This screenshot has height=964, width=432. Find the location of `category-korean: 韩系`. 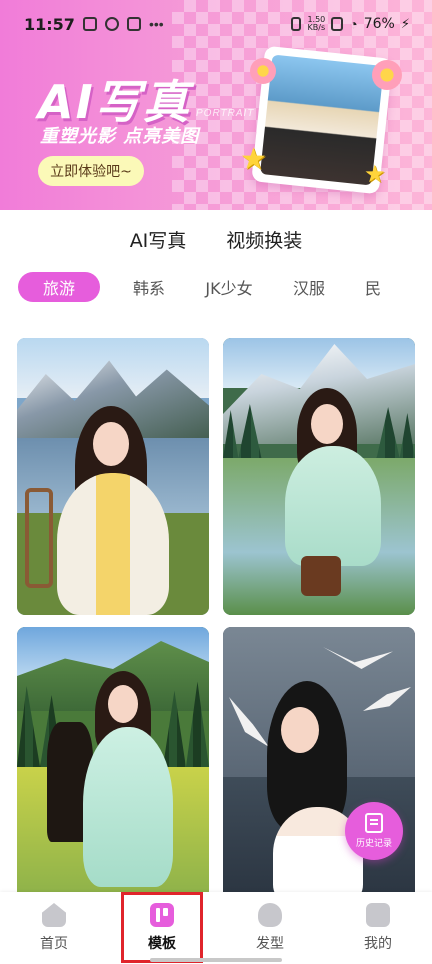

category-korean: 韩系 is located at coordinates (149, 287).